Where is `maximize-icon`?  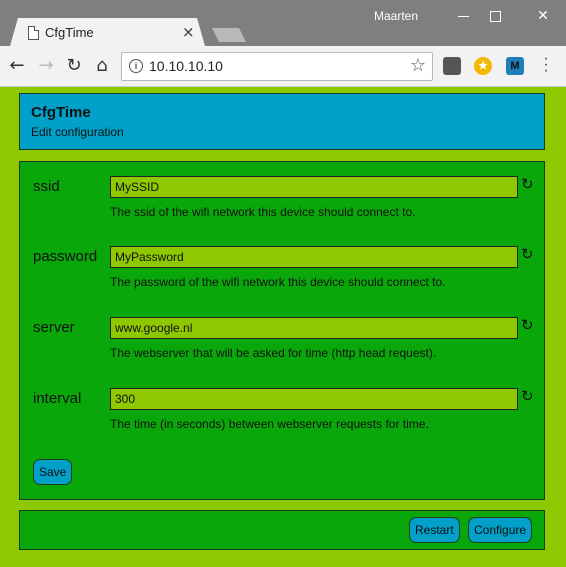
maximize-icon is located at coordinates (495, 16).